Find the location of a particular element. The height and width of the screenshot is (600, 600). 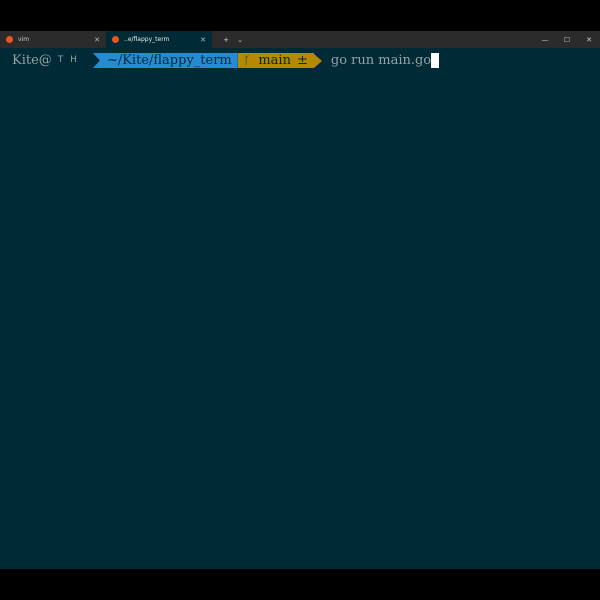

tab-dropdown-button: ⌄ is located at coordinates (240, 40).